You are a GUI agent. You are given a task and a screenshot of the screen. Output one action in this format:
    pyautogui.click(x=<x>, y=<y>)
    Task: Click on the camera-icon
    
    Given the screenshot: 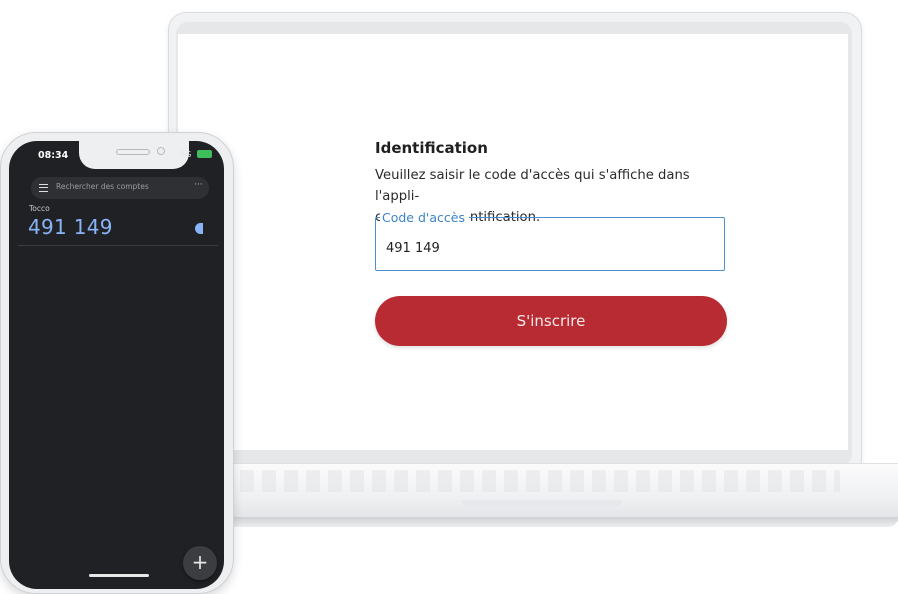 What is the action you would take?
    pyautogui.click(x=161, y=151)
    